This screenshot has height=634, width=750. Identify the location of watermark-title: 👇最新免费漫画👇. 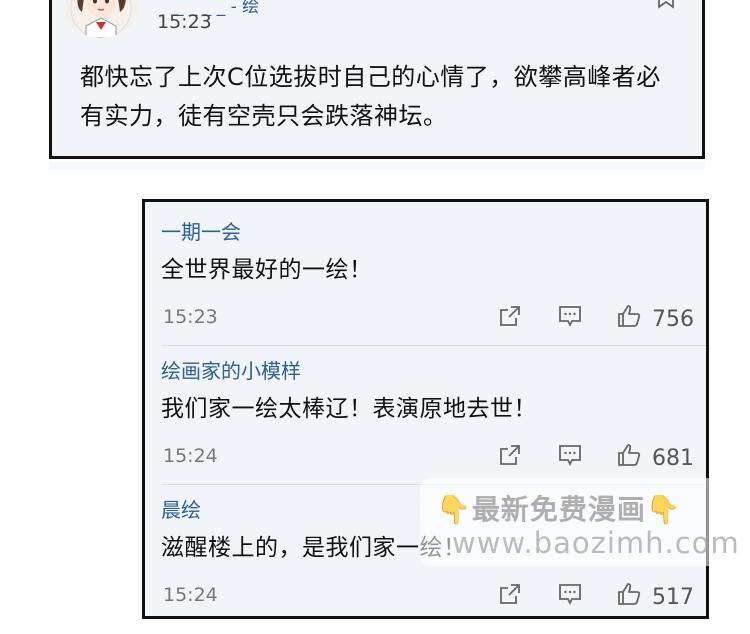
(559, 509).